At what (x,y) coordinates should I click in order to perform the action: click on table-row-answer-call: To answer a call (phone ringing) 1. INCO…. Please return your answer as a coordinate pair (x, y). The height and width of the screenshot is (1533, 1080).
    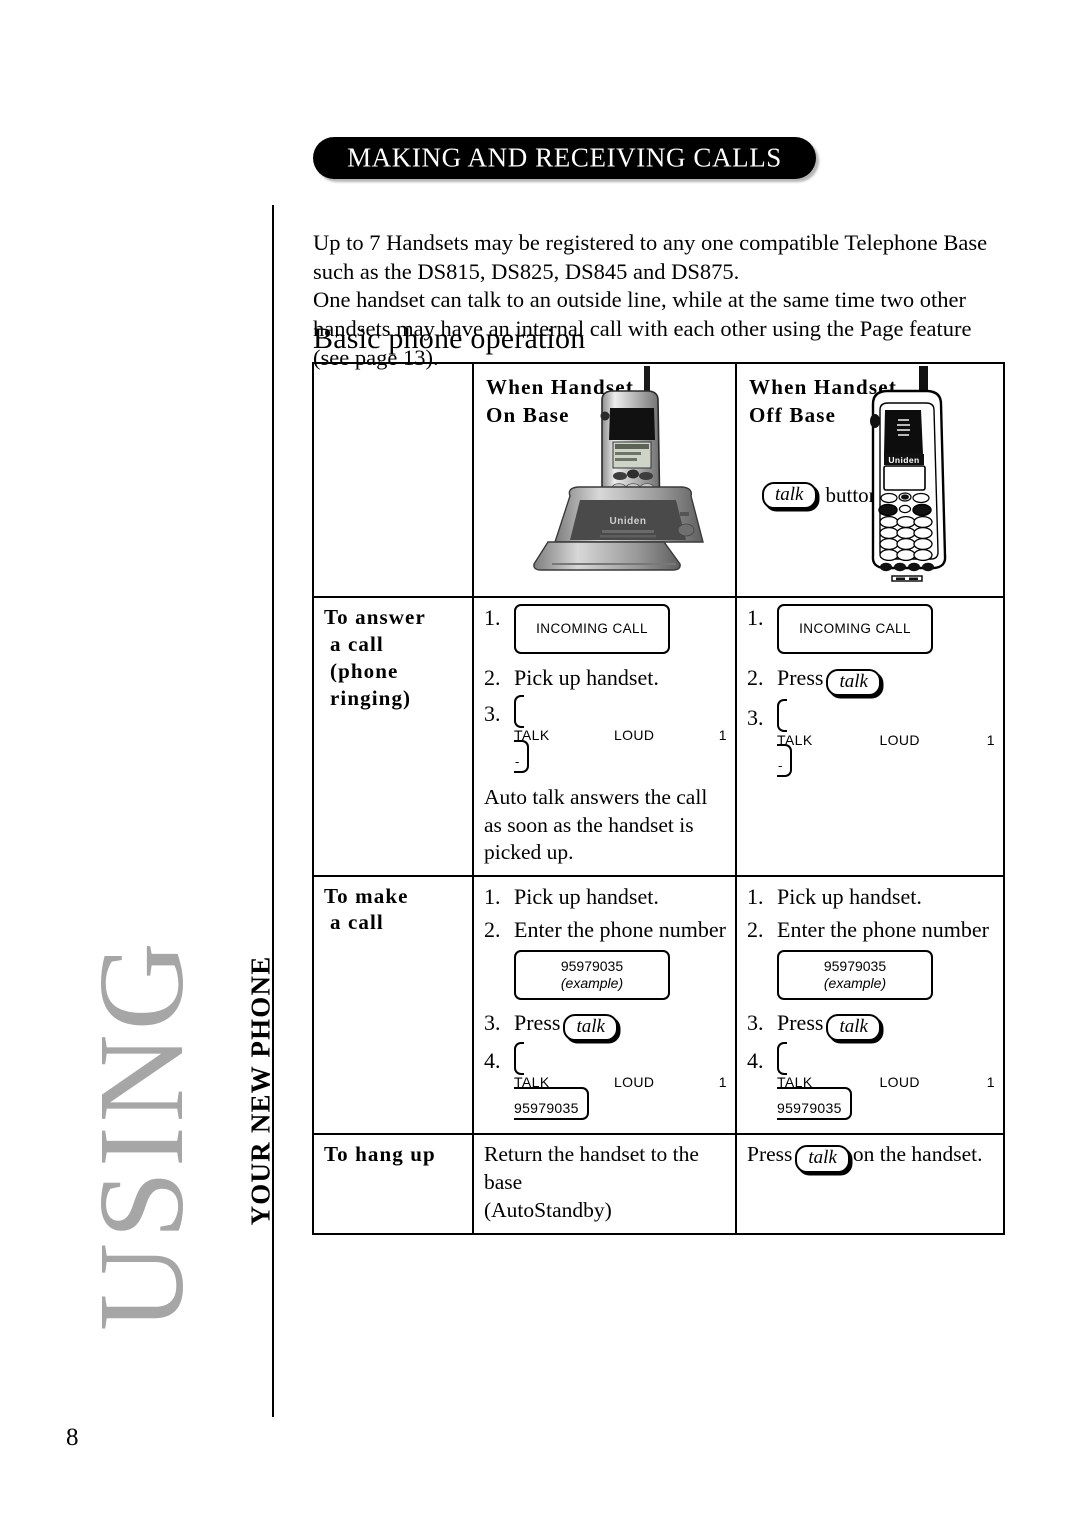
    Looking at the image, I should click on (658, 736).